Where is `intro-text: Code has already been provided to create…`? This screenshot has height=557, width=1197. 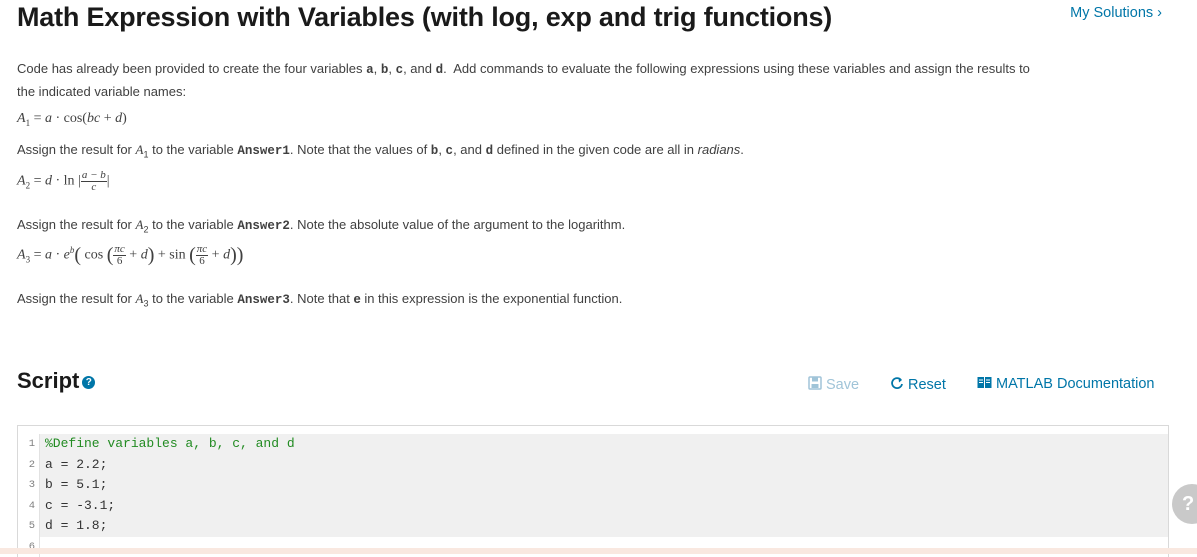
intro-text: Code has already been provided to create… is located at coordinates (523, 80).